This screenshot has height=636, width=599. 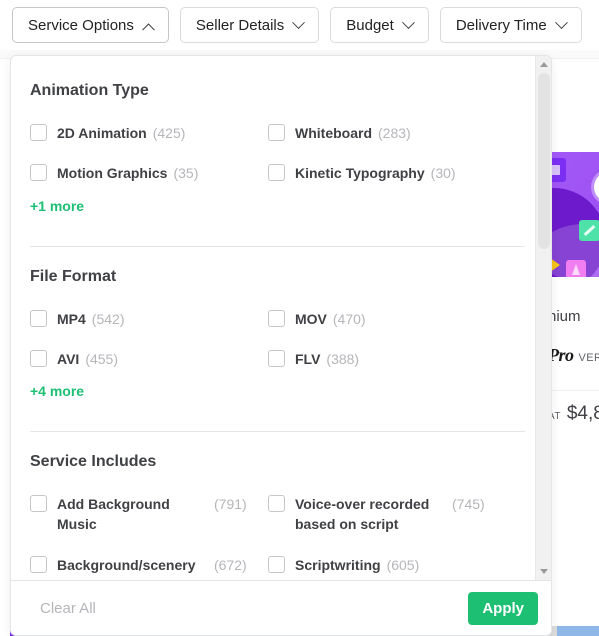 I want to click on filter-option-count: (470), so click(x=349, y=318).